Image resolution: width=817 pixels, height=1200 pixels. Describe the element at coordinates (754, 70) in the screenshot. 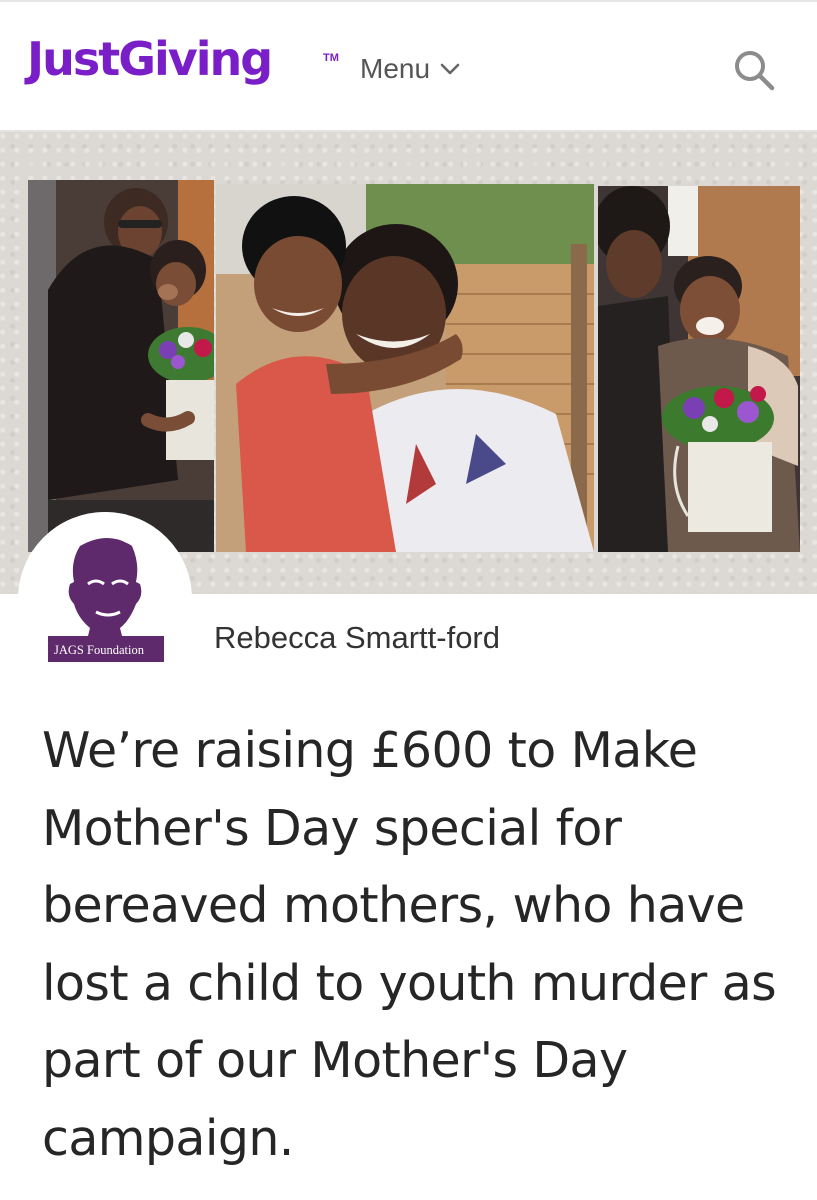

I see `search-icon` at that location.